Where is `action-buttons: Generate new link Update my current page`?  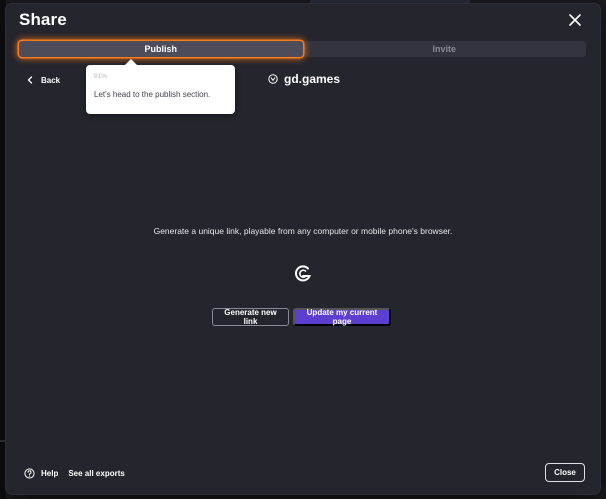 action-buttons: Generate new link Update my current page is located at coordinates (301, 317).